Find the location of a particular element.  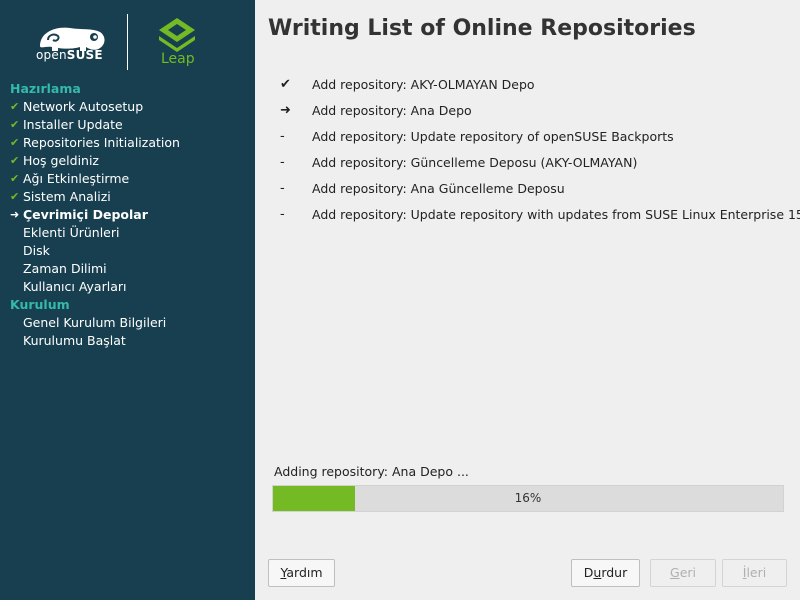

step-repositories-initialization: ✔ Repositories Initialization is located at coordinates (127, 143).